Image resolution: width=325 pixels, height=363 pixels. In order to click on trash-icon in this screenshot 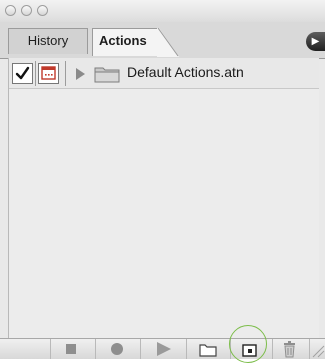, I will do `click(289, 349)`.